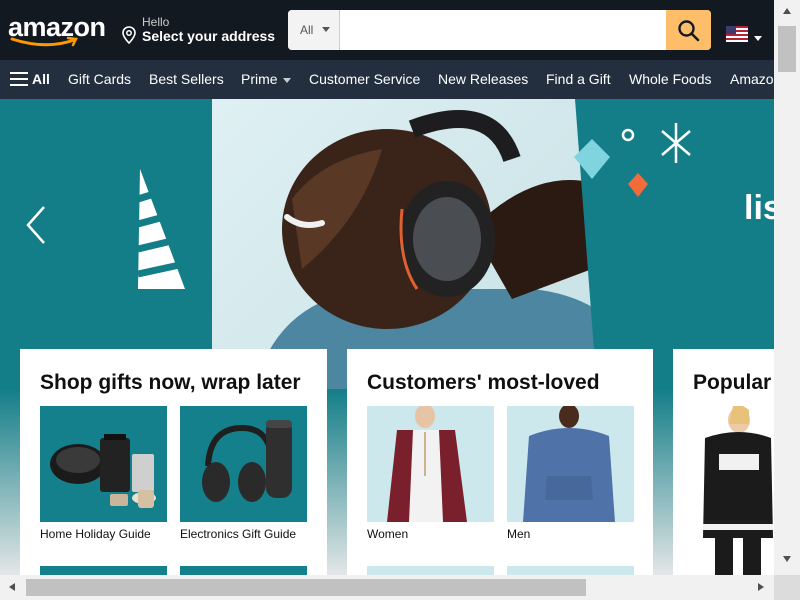 The image size is (800, 600). Describe the element at coordinates (156, 22) in the screenshot. I see `address-hello: Hello` at that location.